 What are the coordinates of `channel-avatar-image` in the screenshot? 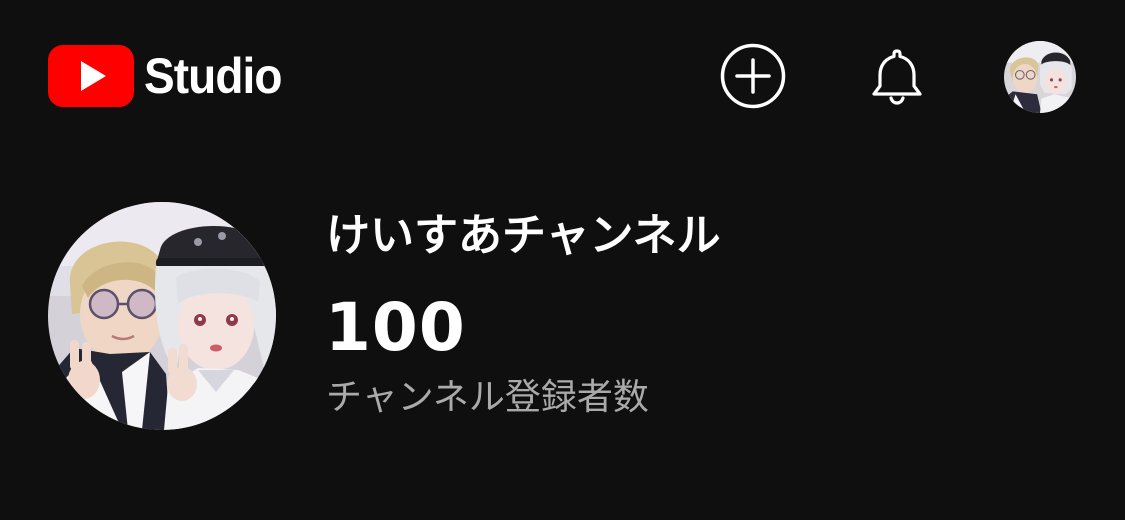 It's located at (162, 316).